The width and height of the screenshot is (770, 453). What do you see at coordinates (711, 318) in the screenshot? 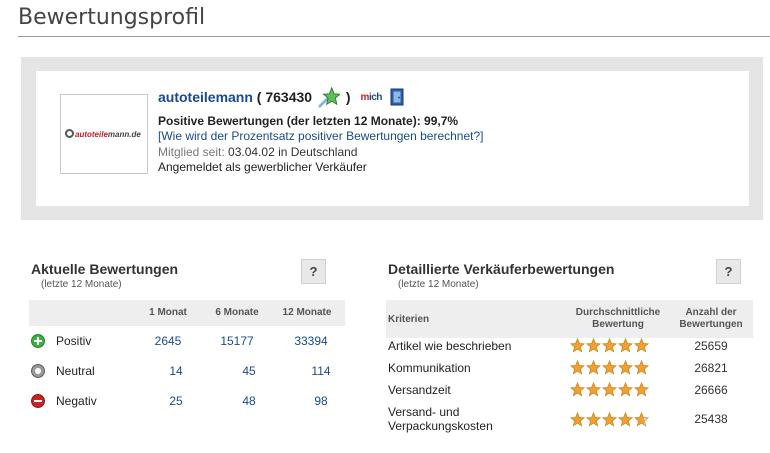
I see `col-rating-count: Anzahl der Bewertungen` at bounding box center [711, 318].